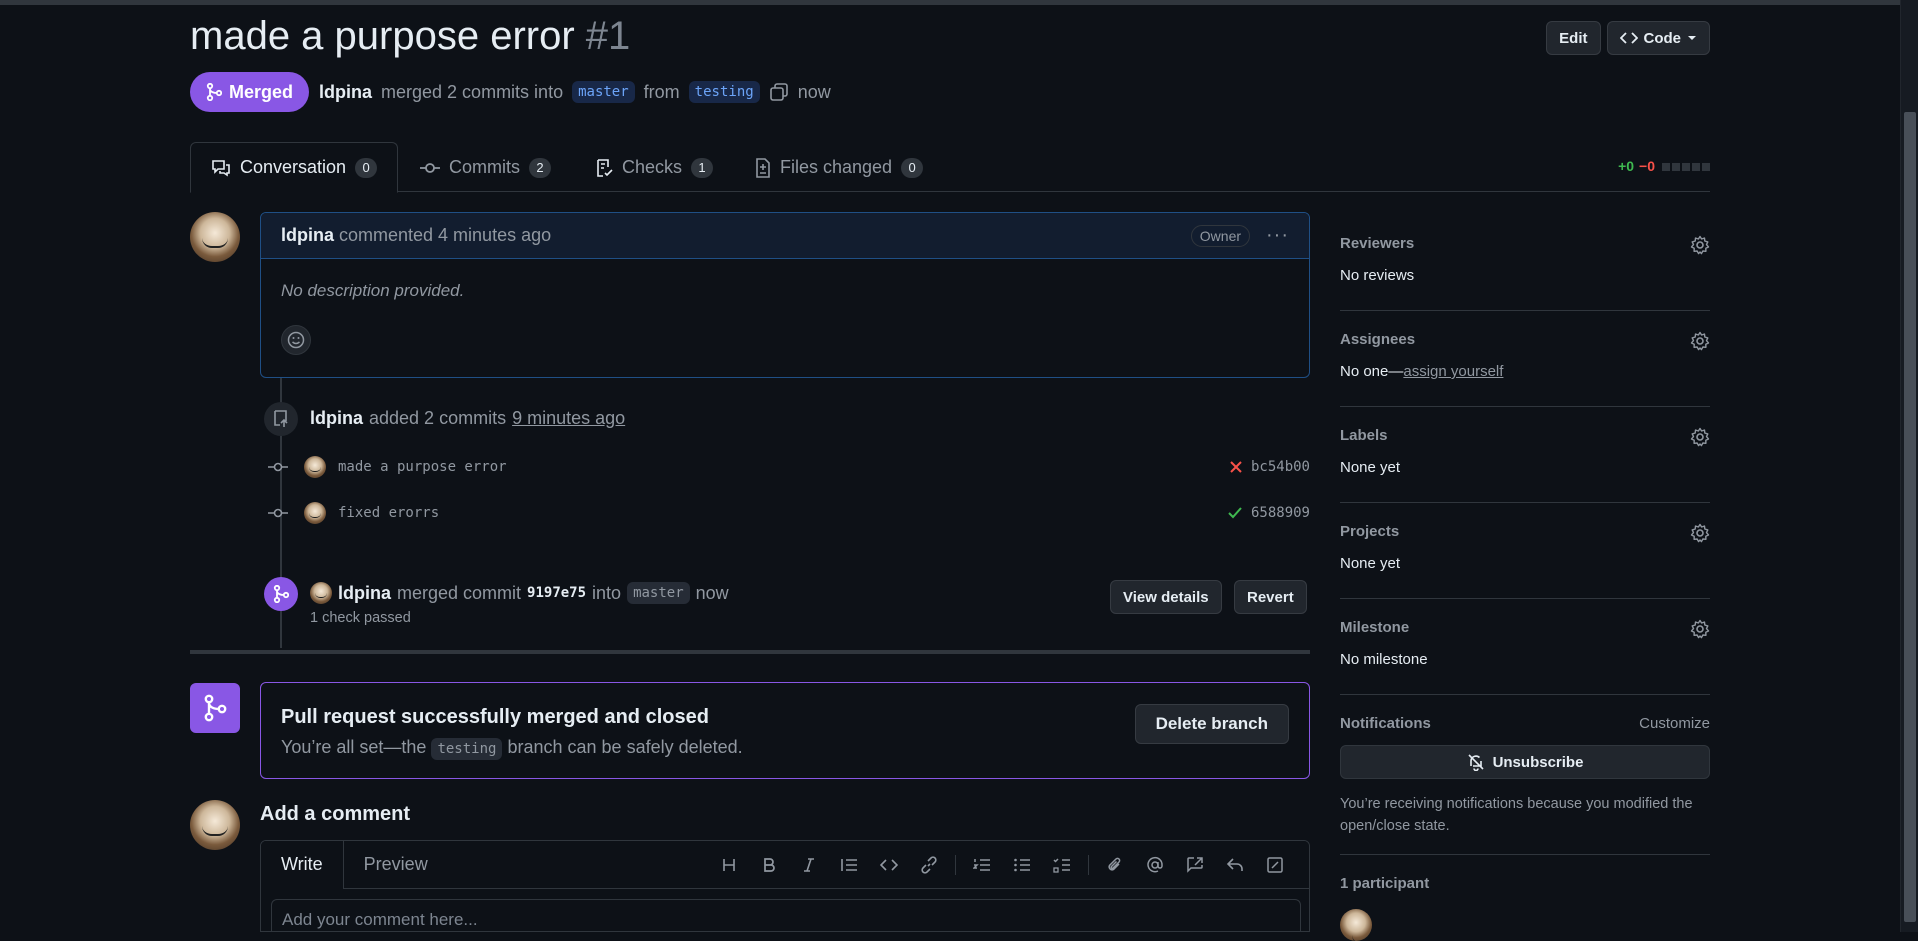 This screenshot has height=941, width=1918. I want to click on copy-icon, so click(779, 92).